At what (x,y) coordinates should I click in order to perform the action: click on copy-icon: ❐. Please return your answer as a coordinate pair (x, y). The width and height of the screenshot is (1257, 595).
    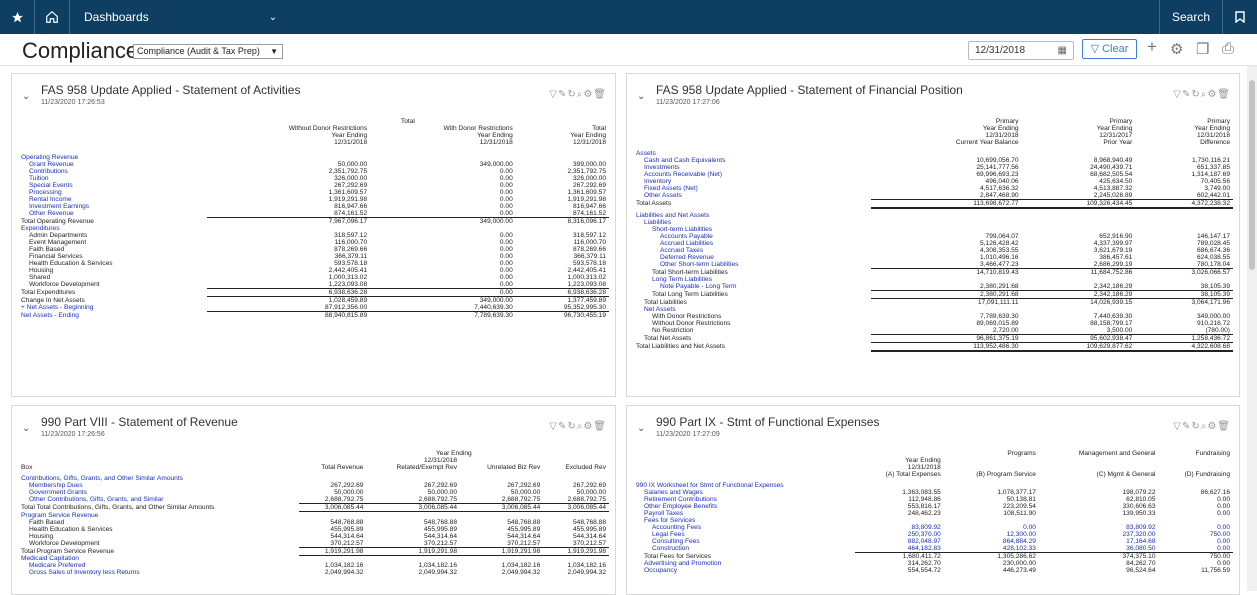
    Looking at the image, I should click on (1202, 49).